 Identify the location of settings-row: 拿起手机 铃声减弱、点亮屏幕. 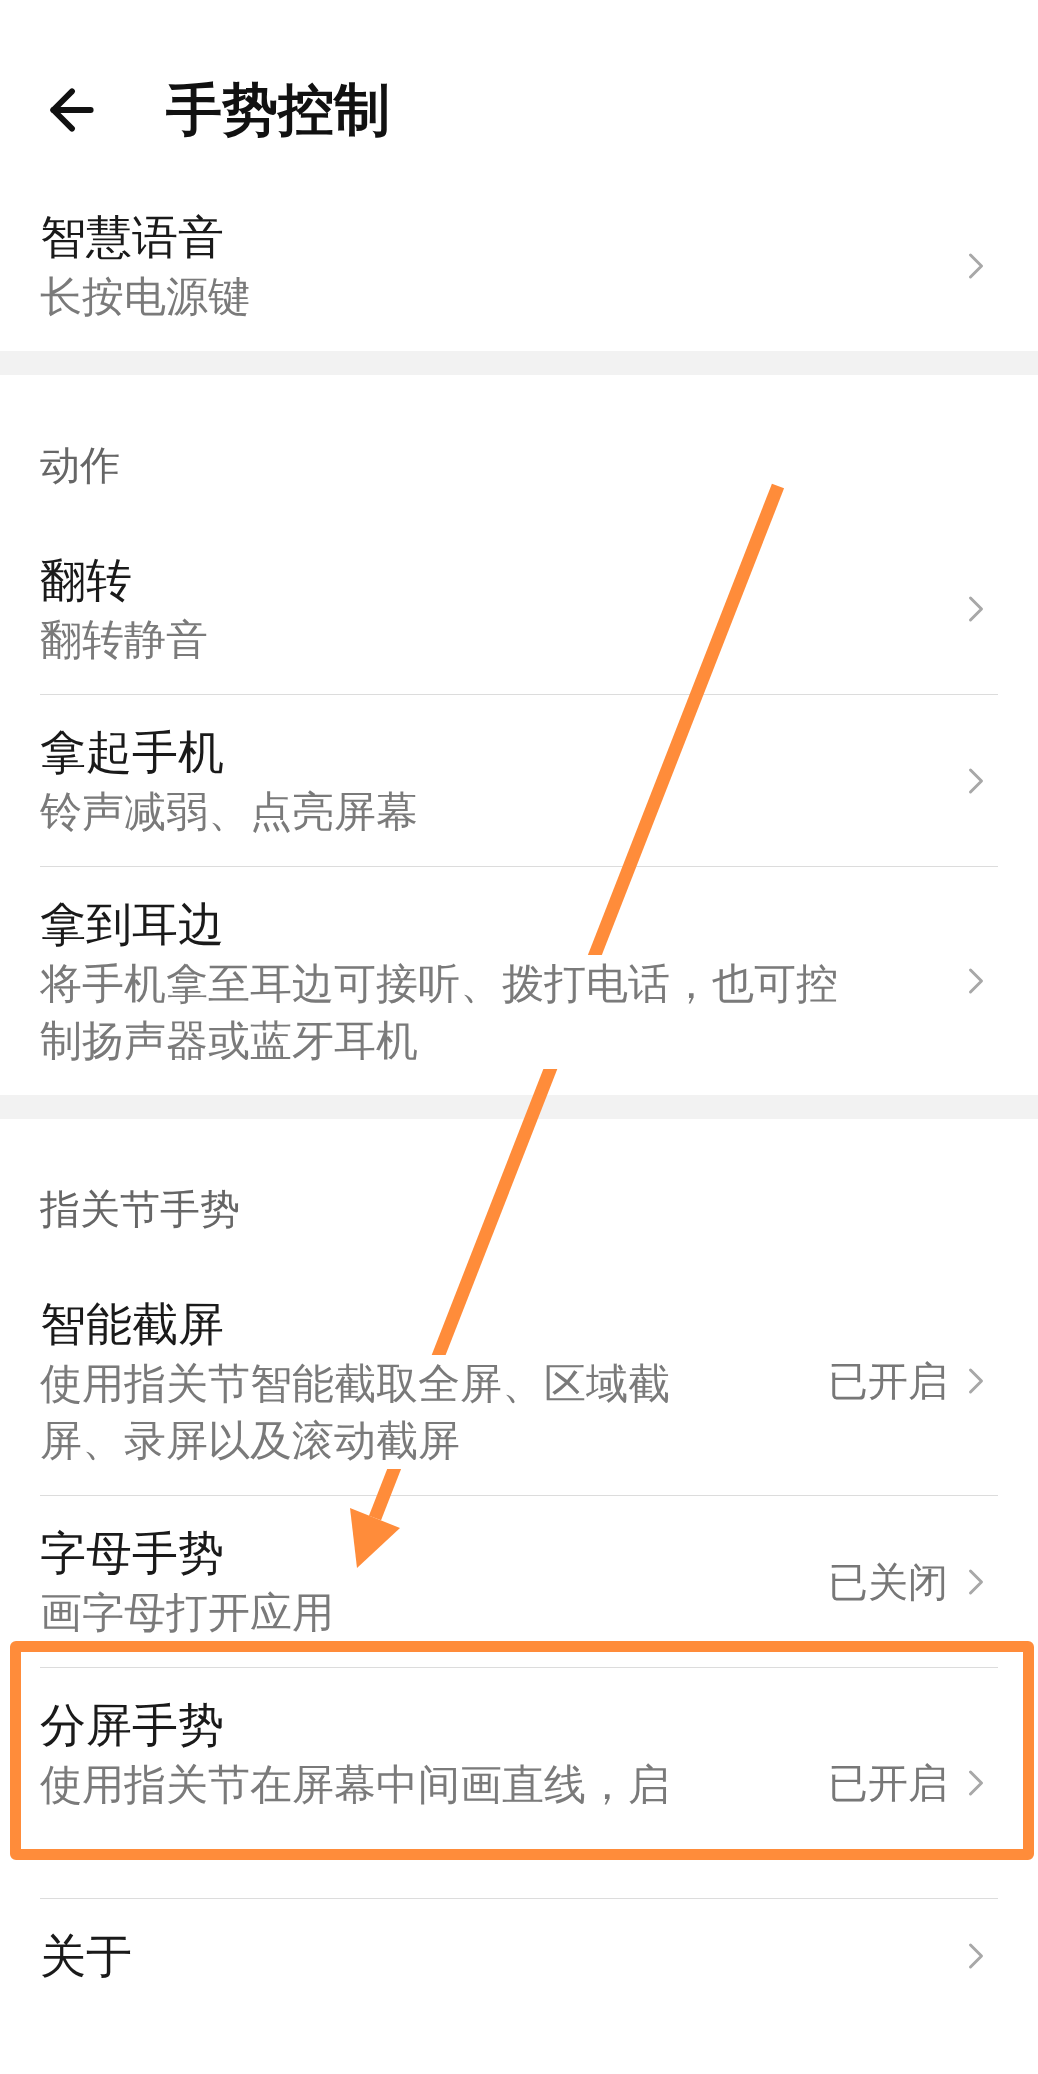
(519, 780).